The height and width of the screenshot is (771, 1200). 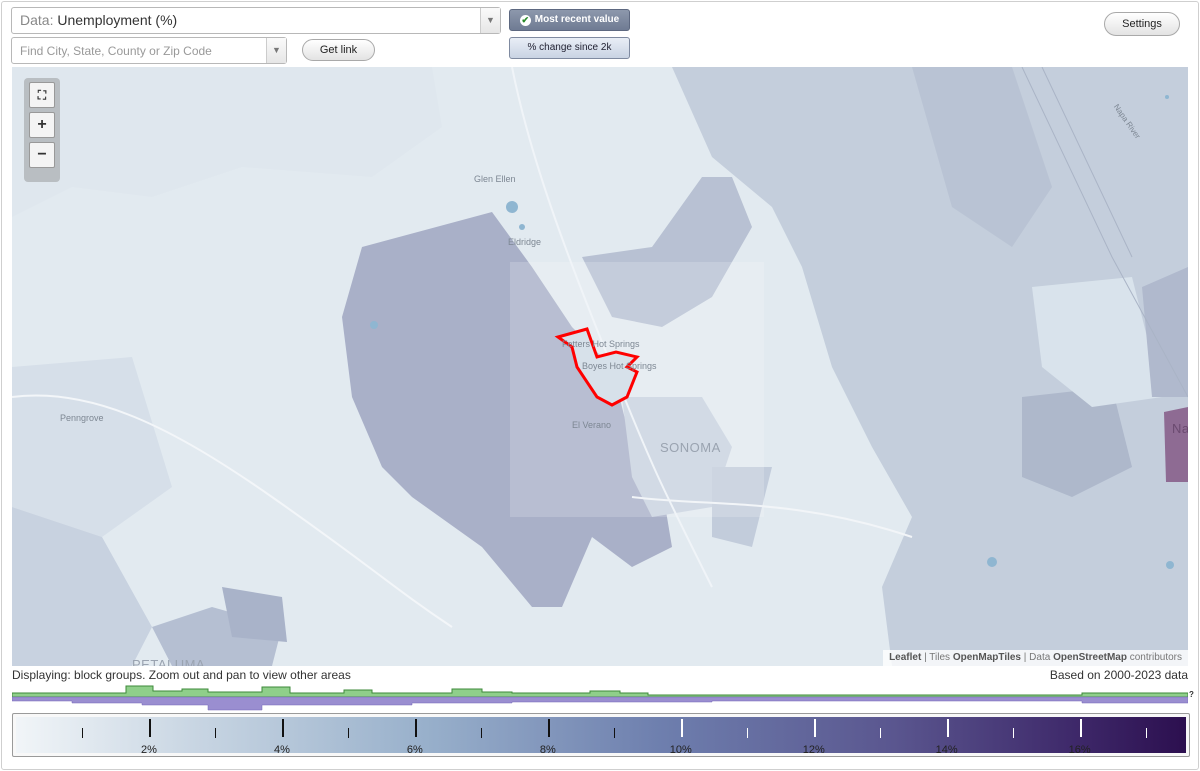 What do you see at coordinates (42, 125) in the screenshot?
I see `zoom-in-button: +` at bounding box center [42, 125].